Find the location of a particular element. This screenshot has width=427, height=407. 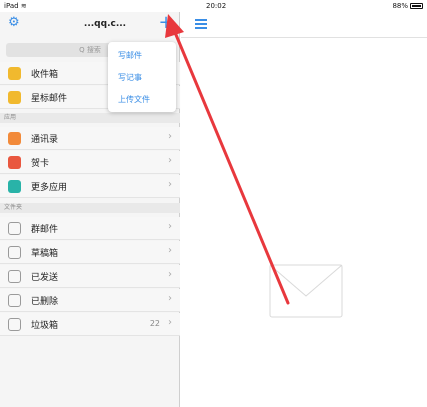

empty-mail-icon is located at coordinates (306, 291).